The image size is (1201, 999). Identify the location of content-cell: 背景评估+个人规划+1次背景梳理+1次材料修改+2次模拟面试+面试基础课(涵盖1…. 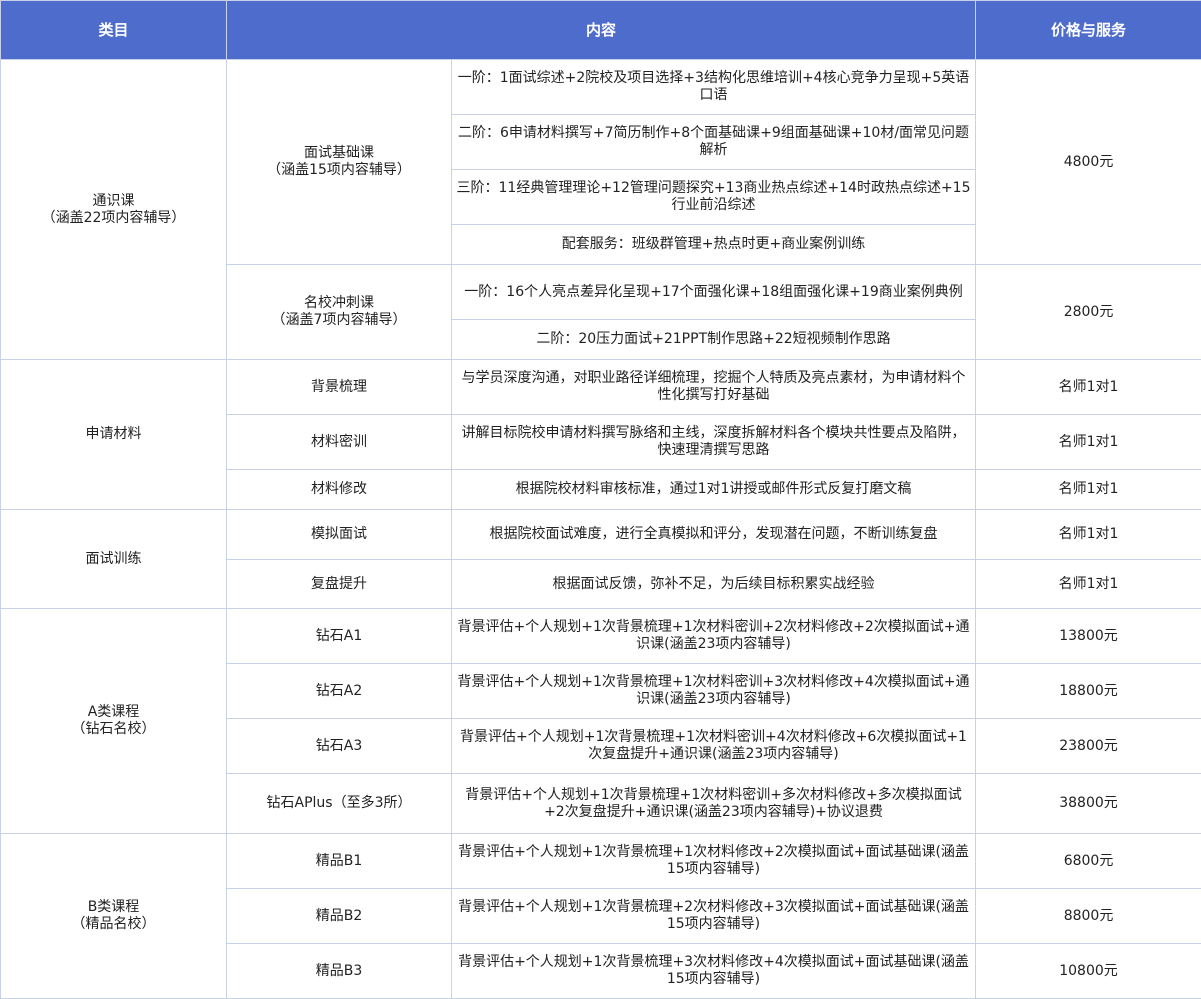
(714, 861).